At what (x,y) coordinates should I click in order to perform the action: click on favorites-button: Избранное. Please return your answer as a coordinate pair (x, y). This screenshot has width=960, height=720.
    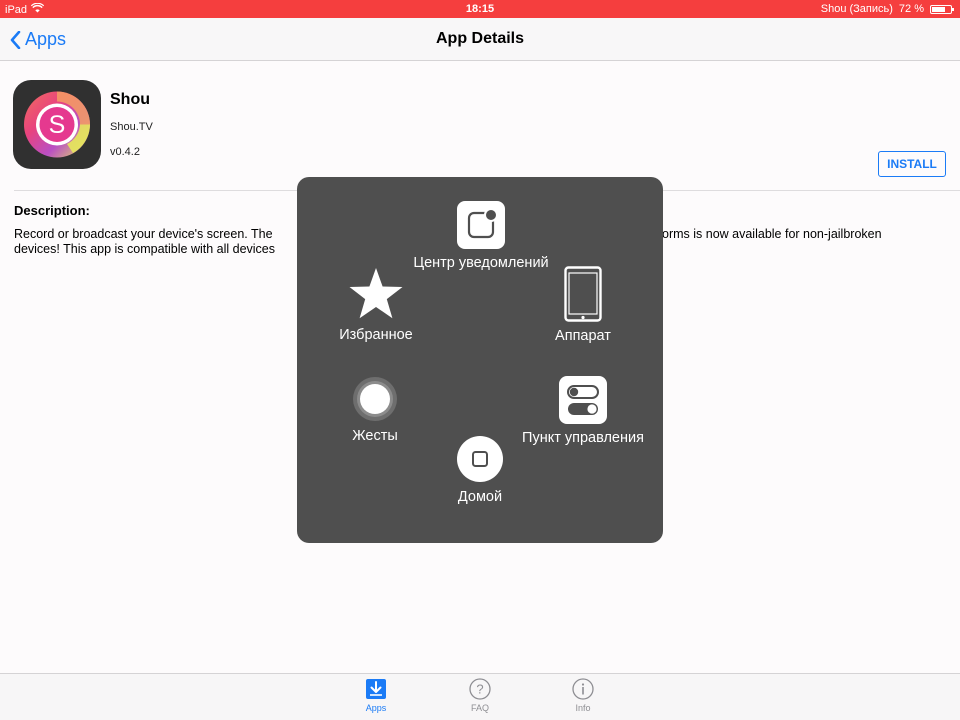
    Looking at the image, I should click on (376, 305).